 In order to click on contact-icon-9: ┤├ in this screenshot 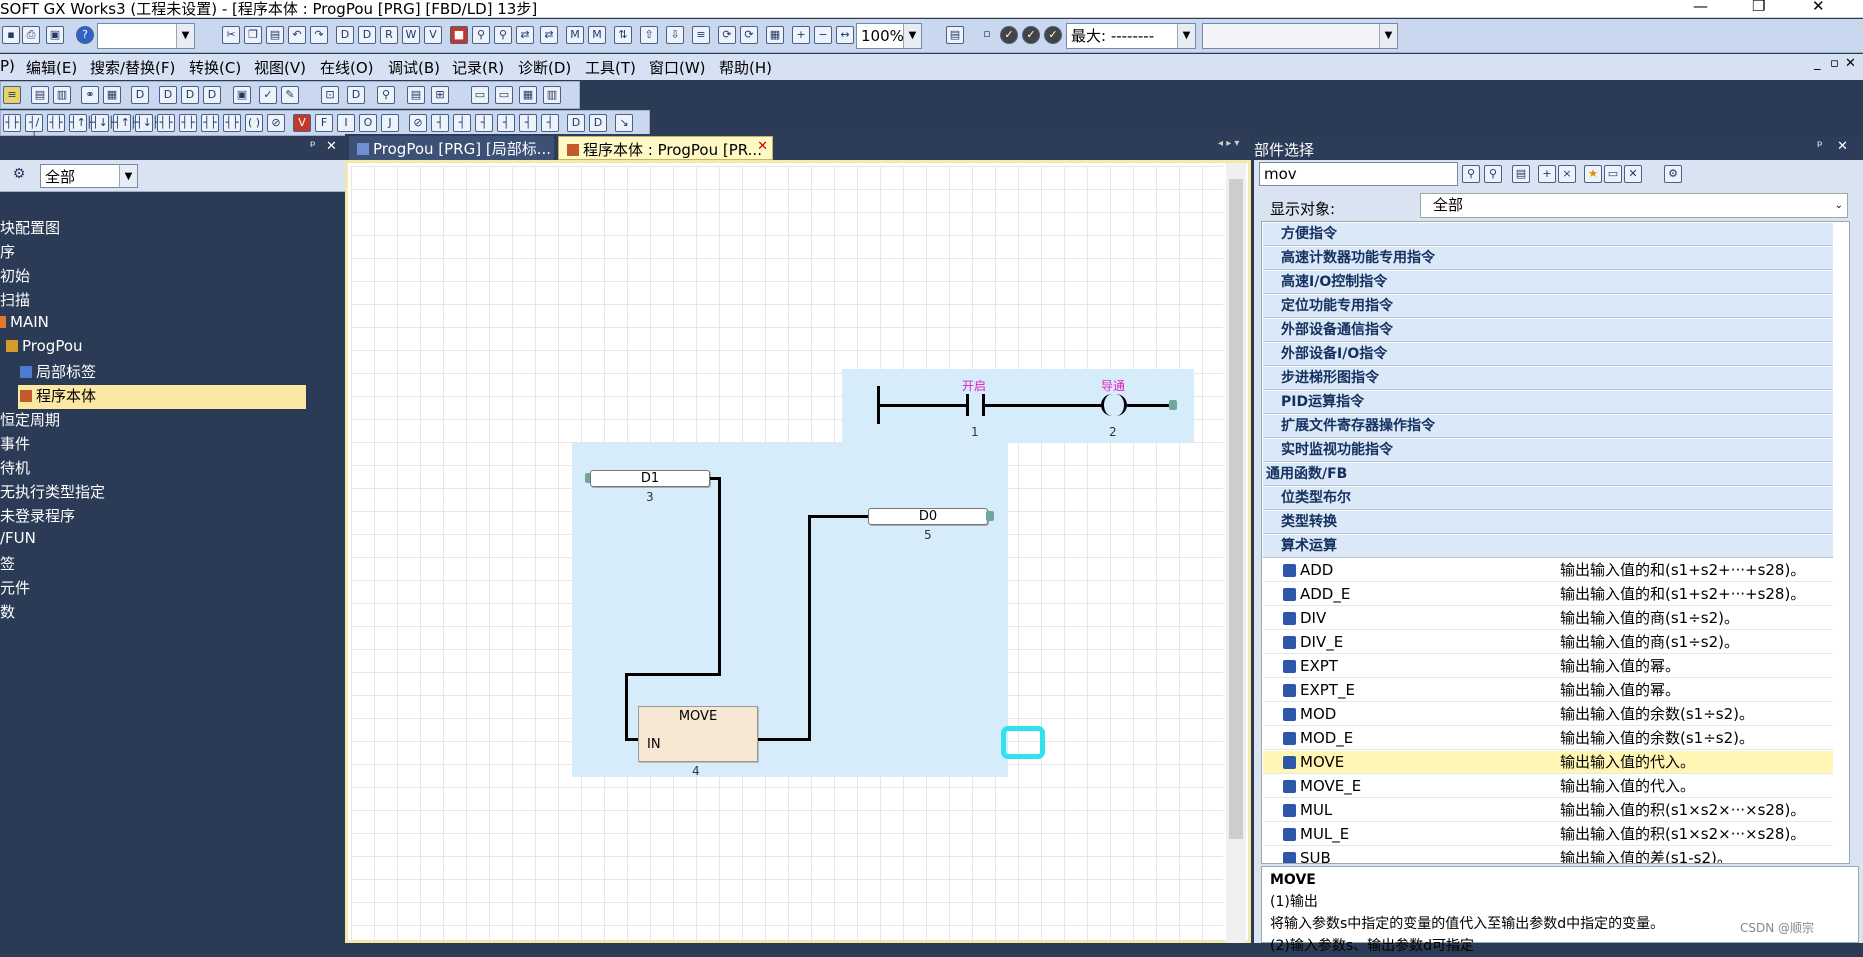, I will do `click(188, 123)`.